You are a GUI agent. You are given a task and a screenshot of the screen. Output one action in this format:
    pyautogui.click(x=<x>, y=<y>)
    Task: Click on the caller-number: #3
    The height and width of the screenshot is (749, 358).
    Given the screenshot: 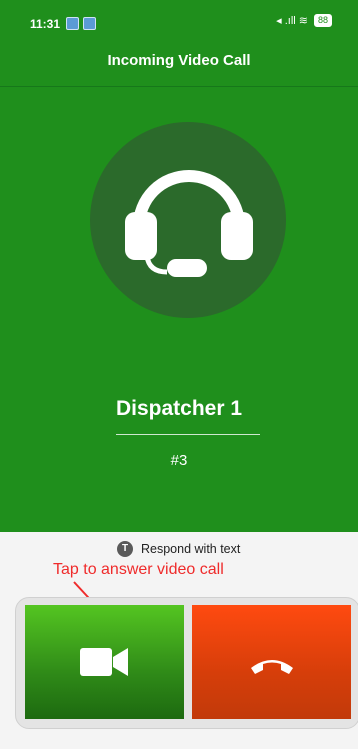 What is the action you would take?
    pyautogui.click(x=179, y=460)
    